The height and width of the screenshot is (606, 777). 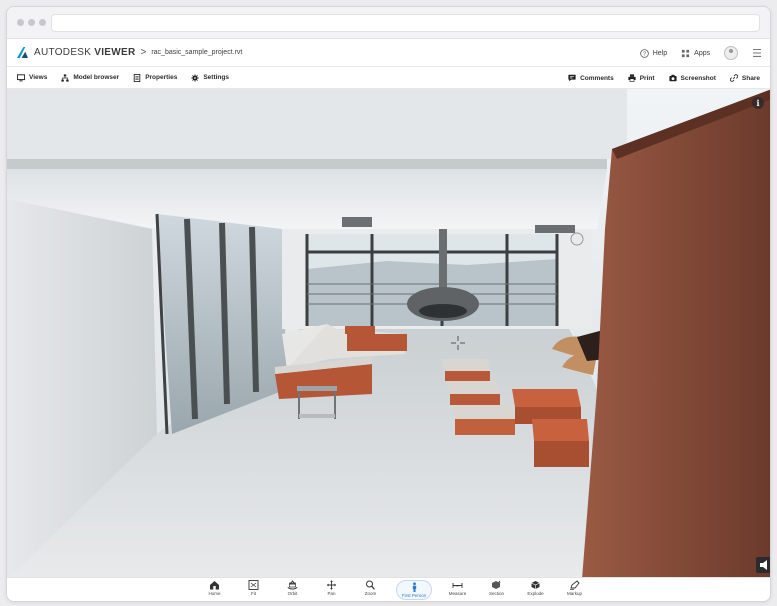 I want to click on home-label: Home, so click(x=214, y=593).